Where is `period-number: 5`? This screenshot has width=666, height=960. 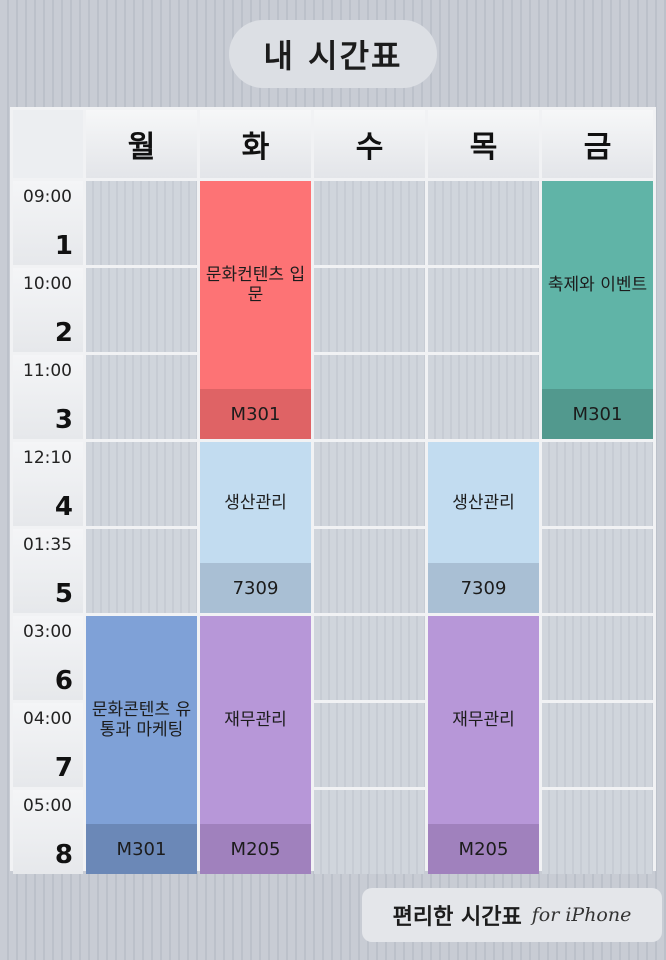
period-number: 5 is located at coordinates (63, 594).